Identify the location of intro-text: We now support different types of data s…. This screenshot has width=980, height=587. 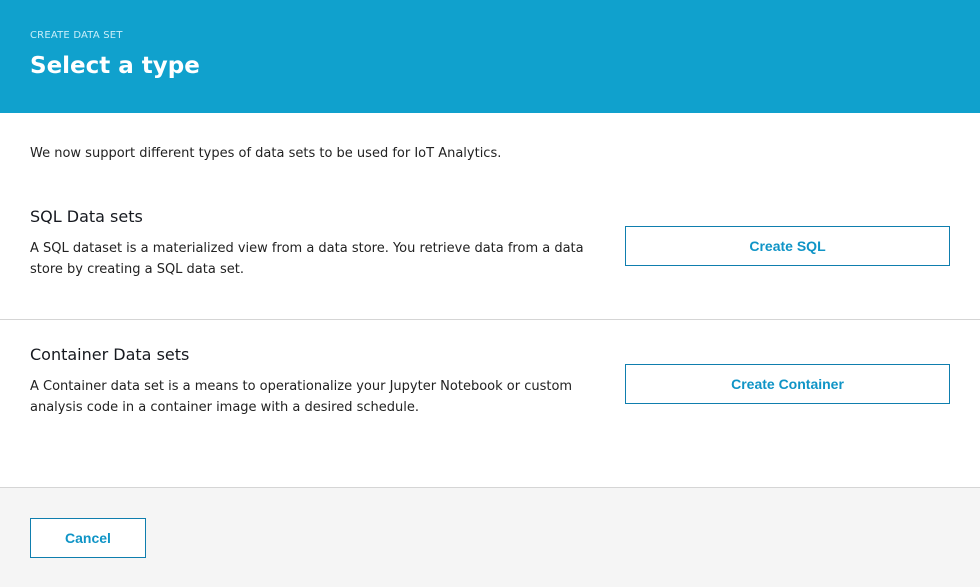
(266, 153).